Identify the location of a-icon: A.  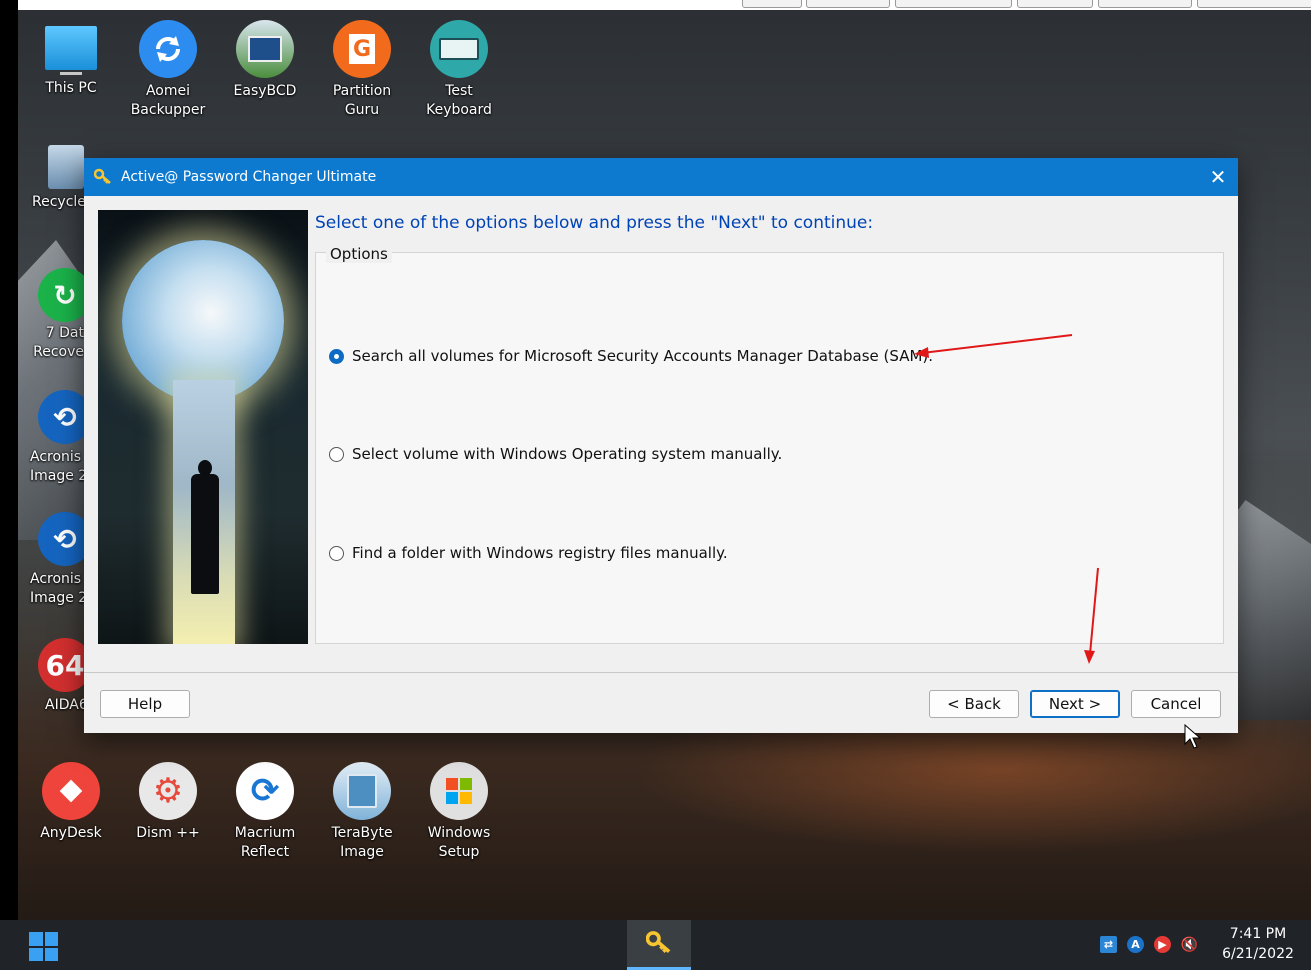
(1135, 944).